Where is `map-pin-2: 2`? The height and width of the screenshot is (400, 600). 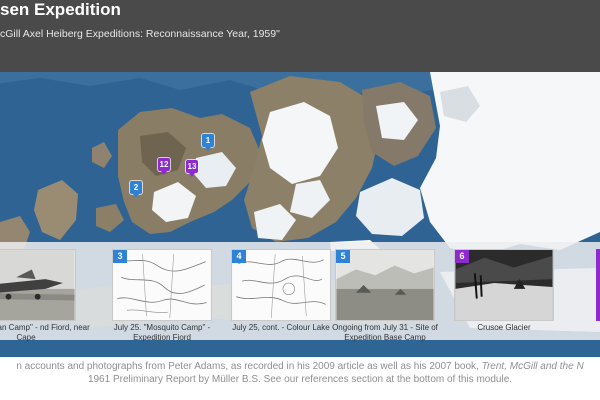 map-pin-2: 2 is located at coordinates (136, 189).